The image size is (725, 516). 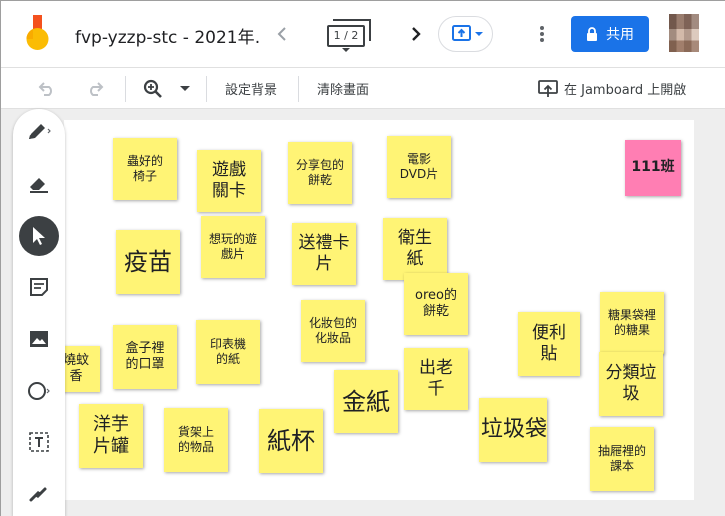 I want to click on sticky-note: 燒蚊 香, so click(x=82, y=369).